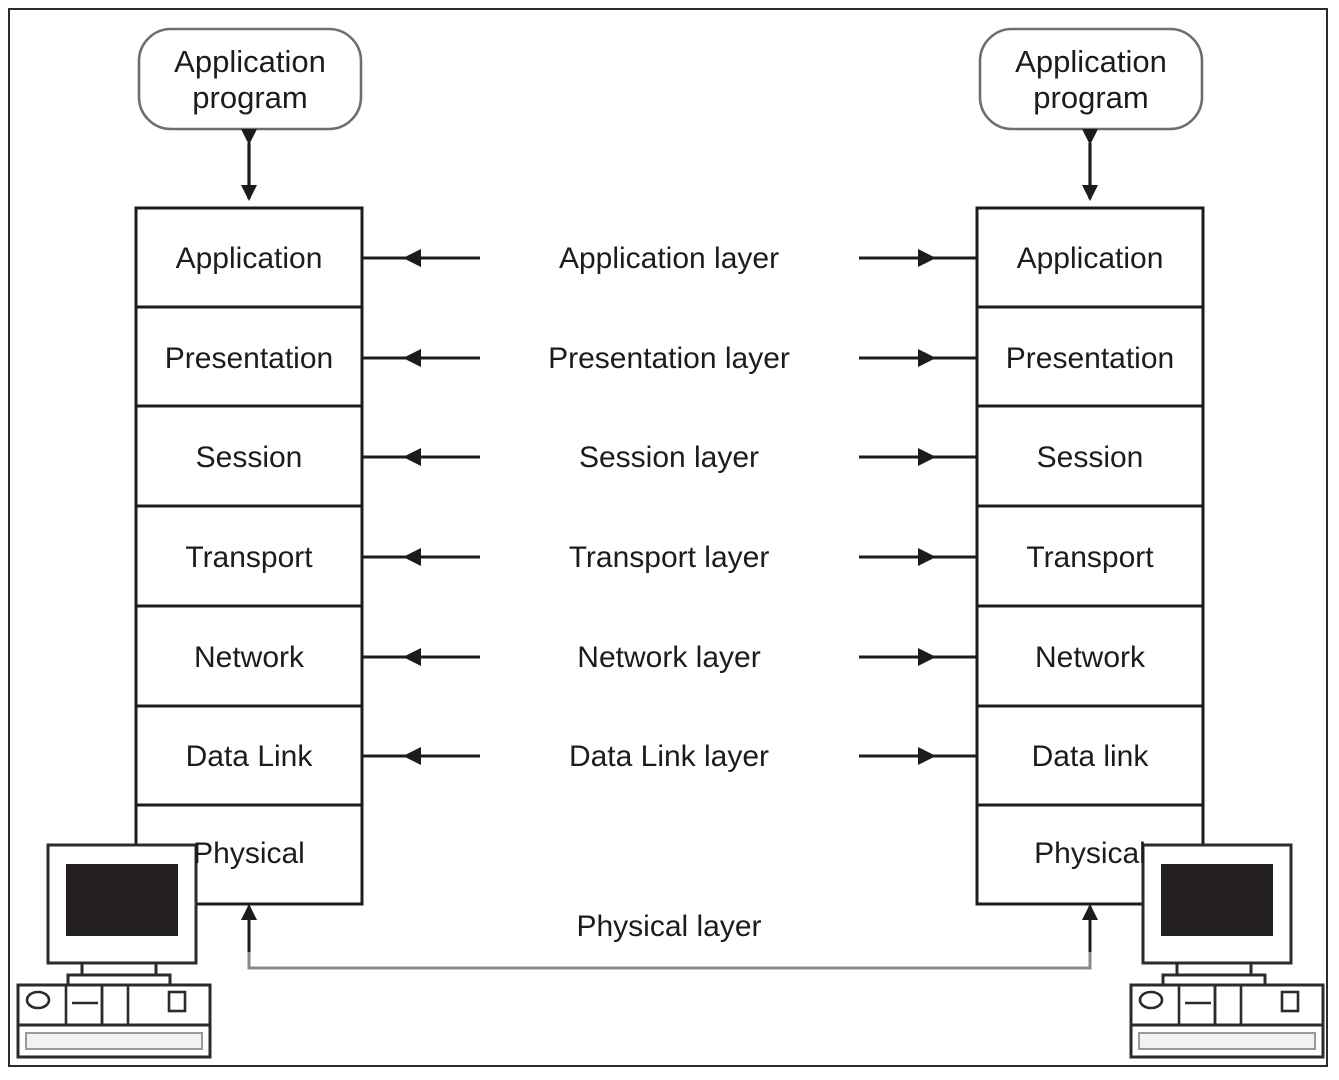 The width and height of the screenshot is (1339, 1080). What do you see at coordinates (669, 926) in the screenshot?
I see `physical-layer-link-label: Physical layer` at bounding box center [669, 926].